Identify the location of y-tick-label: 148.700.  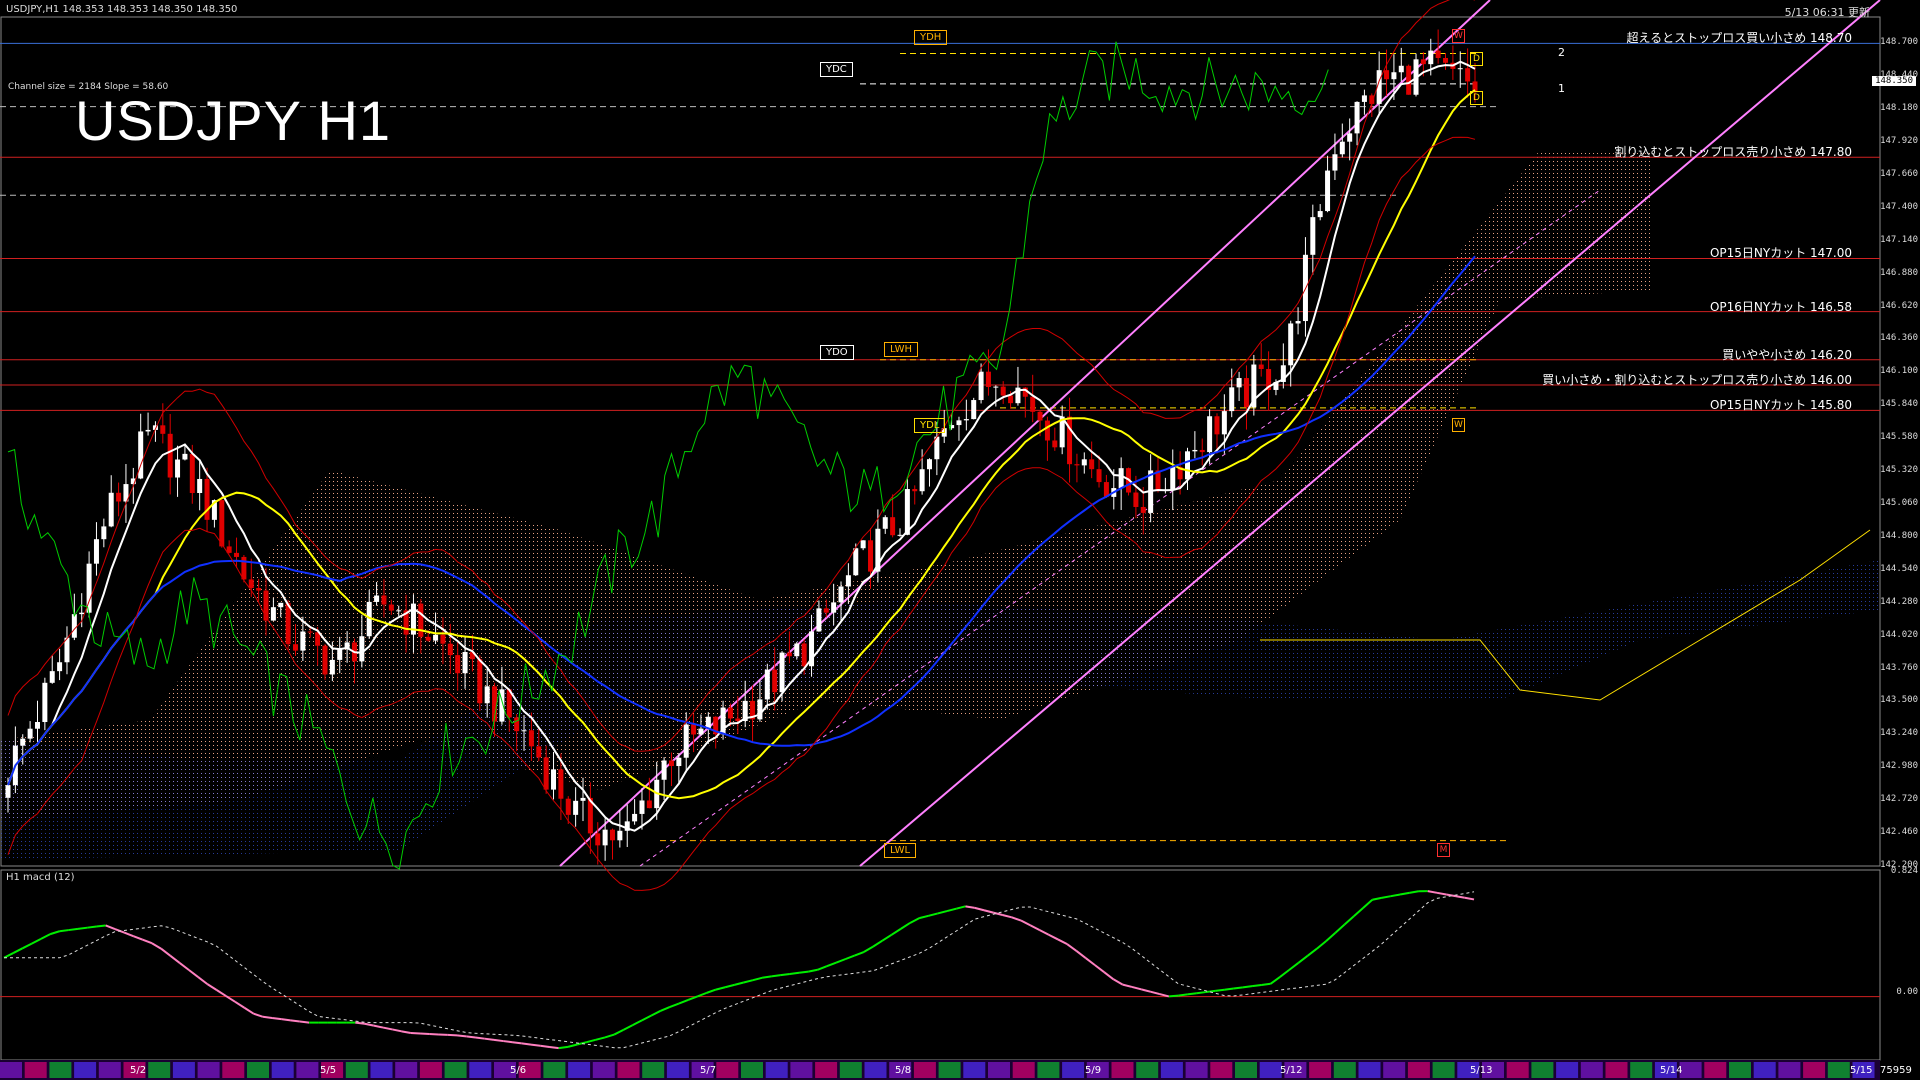
(1899, 42).